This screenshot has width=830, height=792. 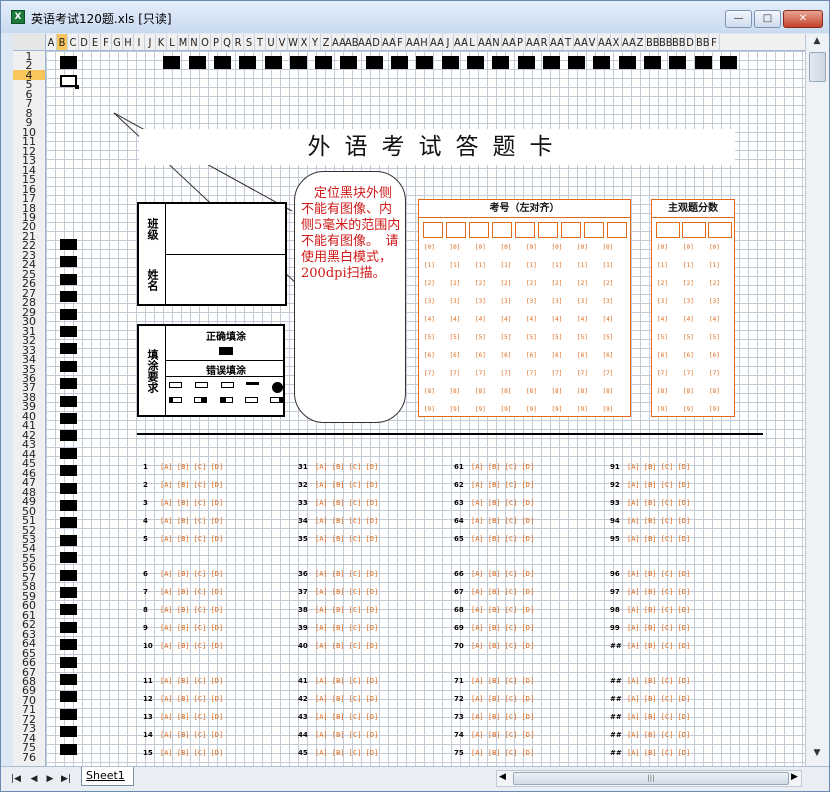 I want to click on column-header: F, so click(x=714, y=42).